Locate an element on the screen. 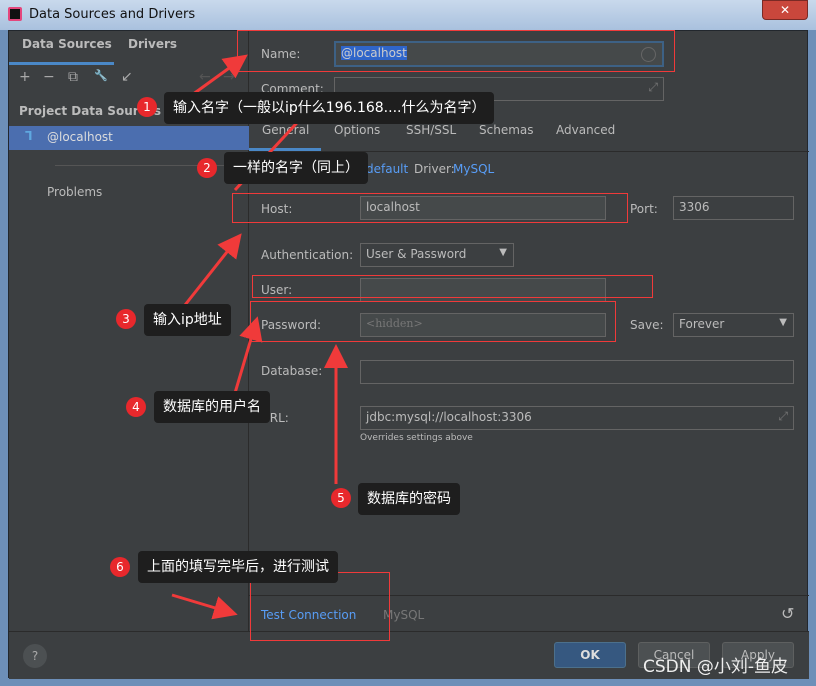 The image size is (816, 686). watermark: CSDN @小刘-鱼皮 is located at coordinates (716, 667).